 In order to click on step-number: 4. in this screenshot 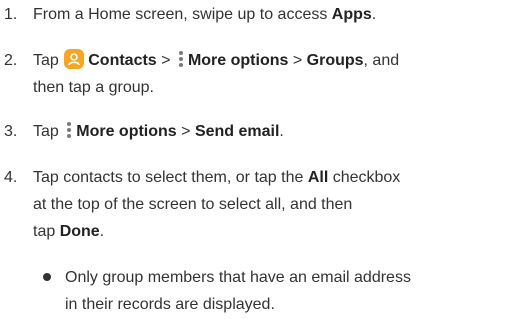, I will do `click(11, 177)`.